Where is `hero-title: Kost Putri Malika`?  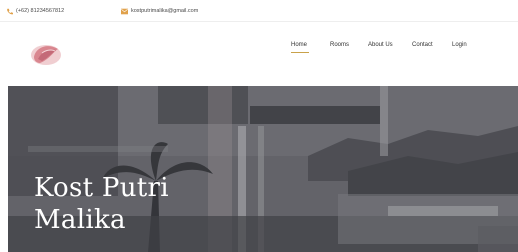 hero-title: Kost Putri Malika is located at coordinates (164, 204).